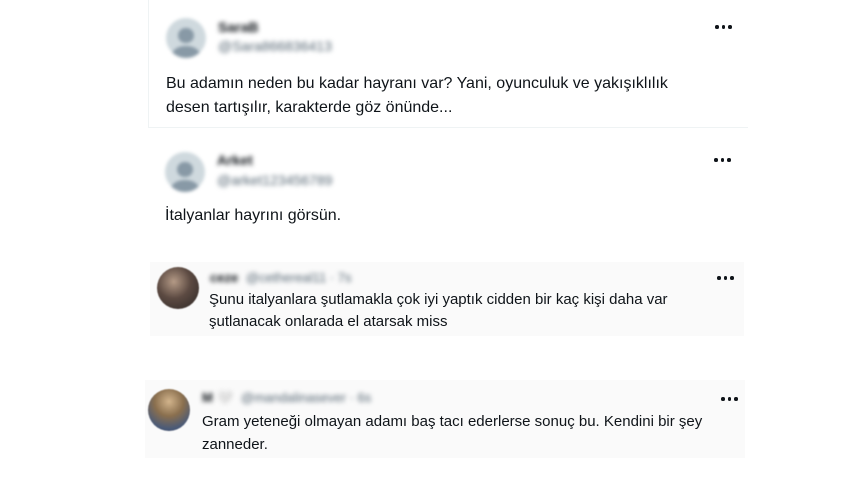  I want to click on reply-text-line-2: zanneder., so click(235, 444).